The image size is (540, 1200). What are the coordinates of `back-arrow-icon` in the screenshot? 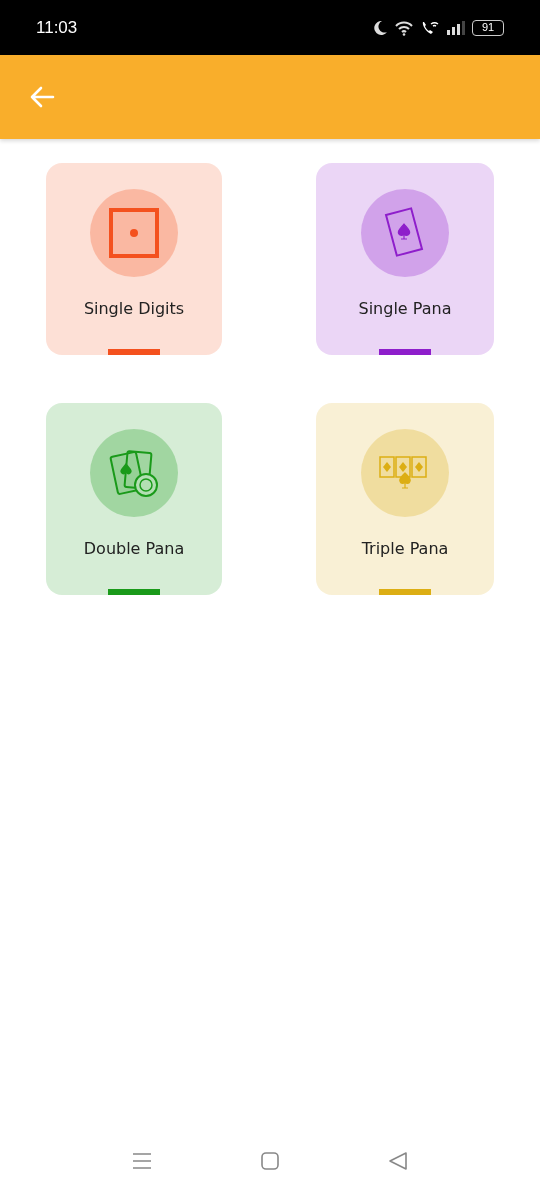 It's located at (42, 97).